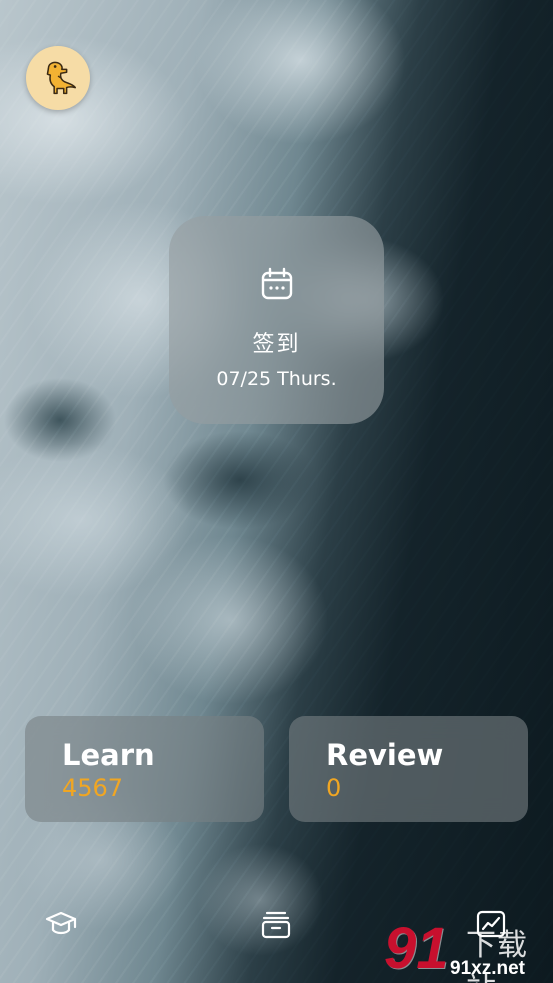 This screenshot has width=553, height=983. What do you see at coordinates (276, 283) in the screenshot?
I see `calendar-icon` at bounding box center [276, 283].